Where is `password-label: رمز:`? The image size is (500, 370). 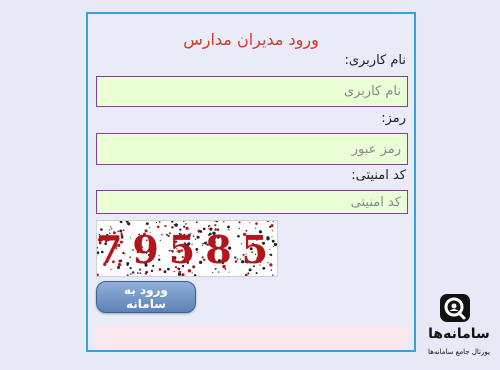 password-label: رمز: is located at coordinates (393, 118).